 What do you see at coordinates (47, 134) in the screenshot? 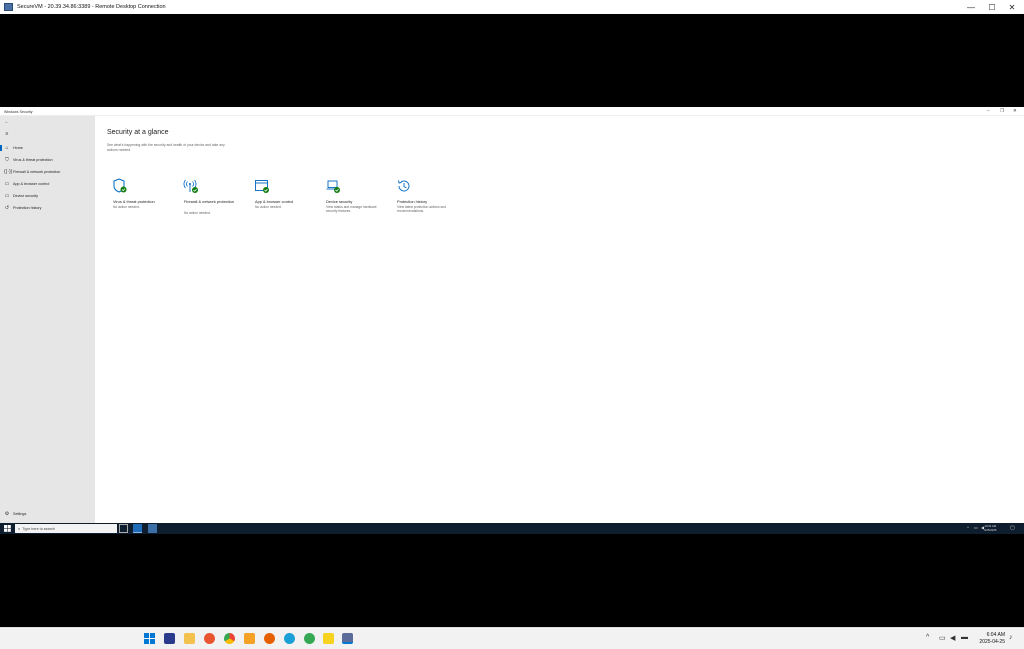
I see `menu-button: ≡` at bounding box center [47, 134].